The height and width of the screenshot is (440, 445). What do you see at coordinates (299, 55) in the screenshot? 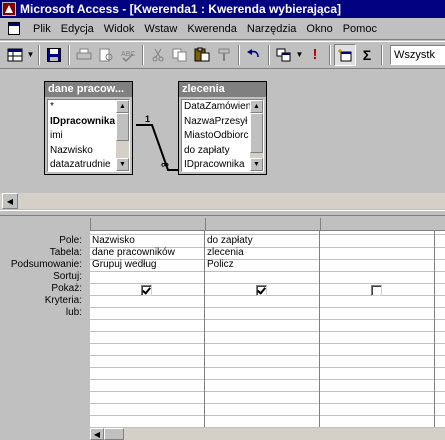
I see `query-type-dropdown-icon: ▼` at bounding box center [299, 55].